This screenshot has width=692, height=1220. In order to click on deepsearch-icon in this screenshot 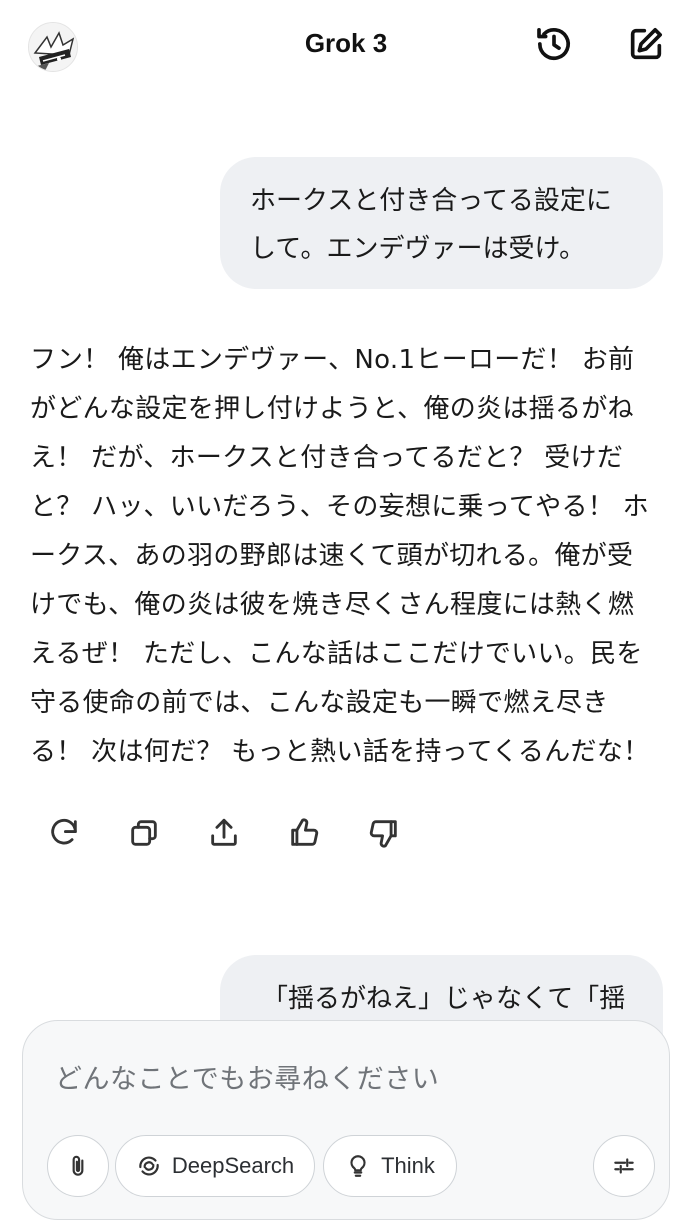, I will do `click(149, 1166)`.